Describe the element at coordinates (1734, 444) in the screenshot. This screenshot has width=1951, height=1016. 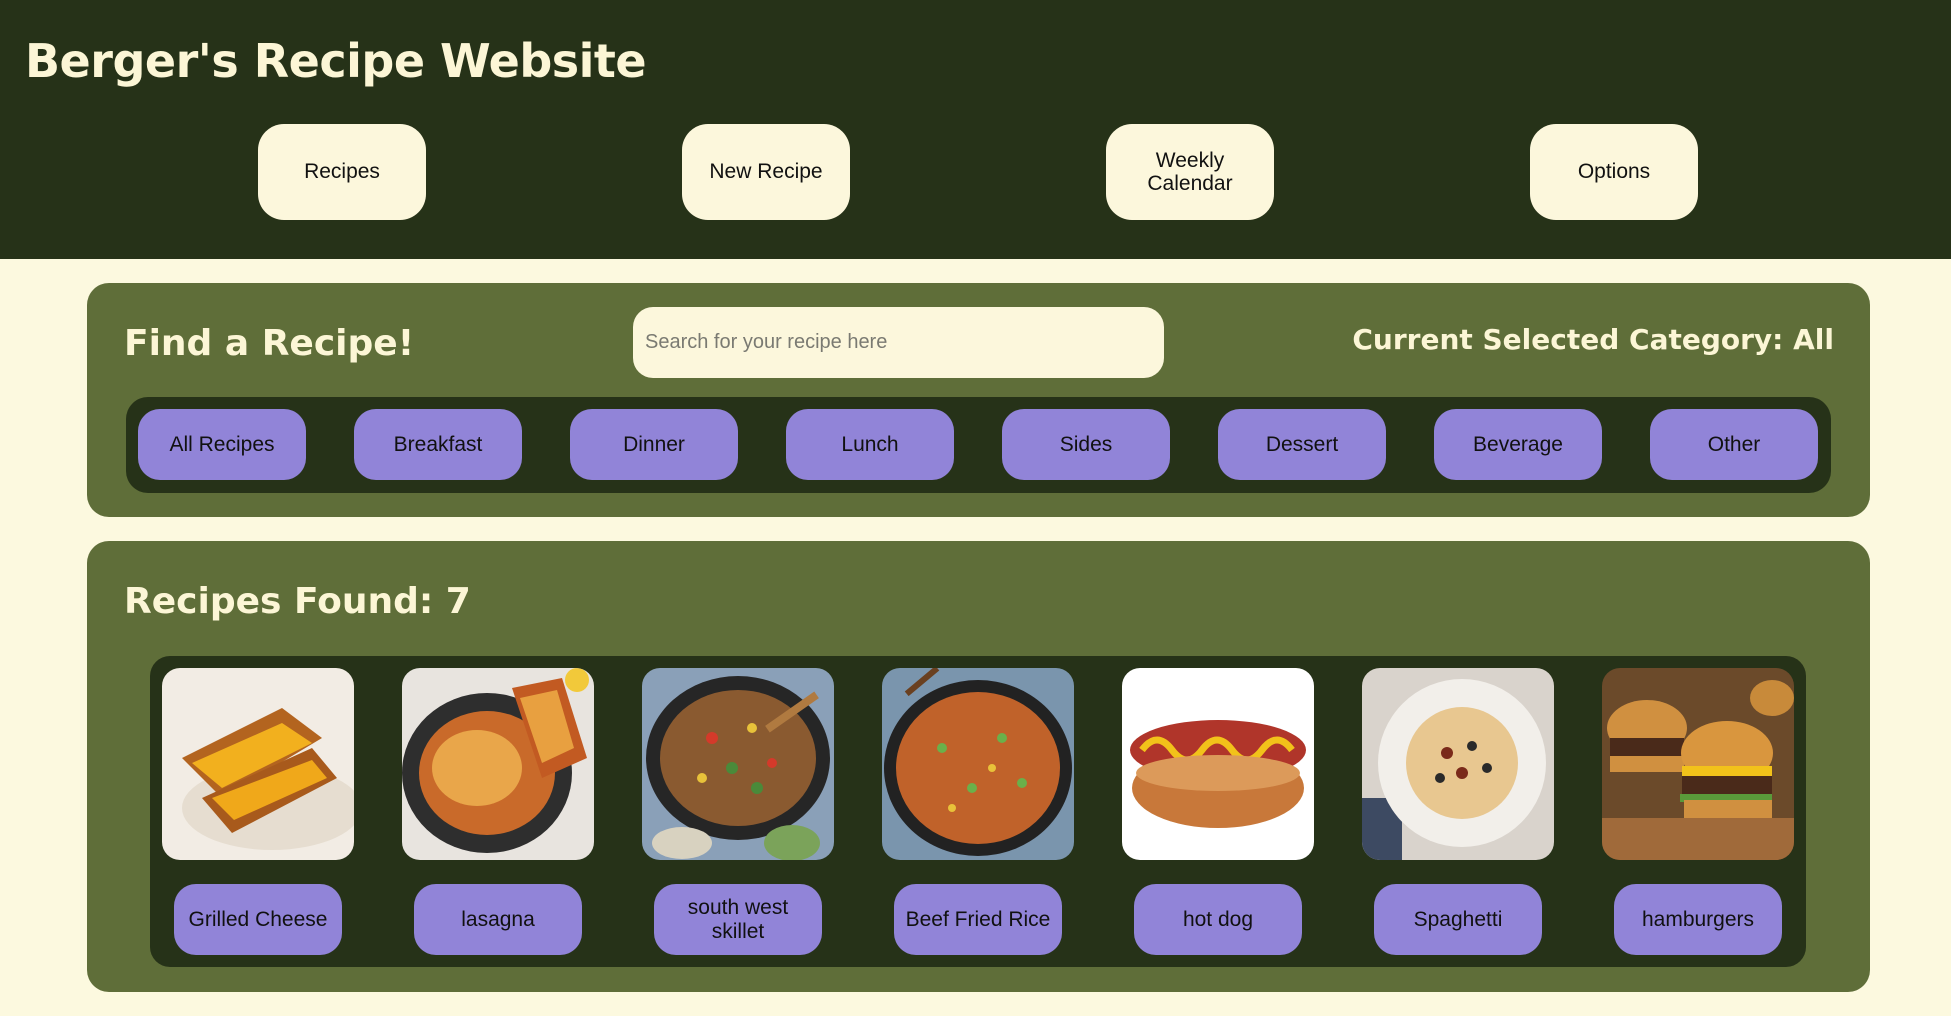
I see `category-other-button: Other` at that location.